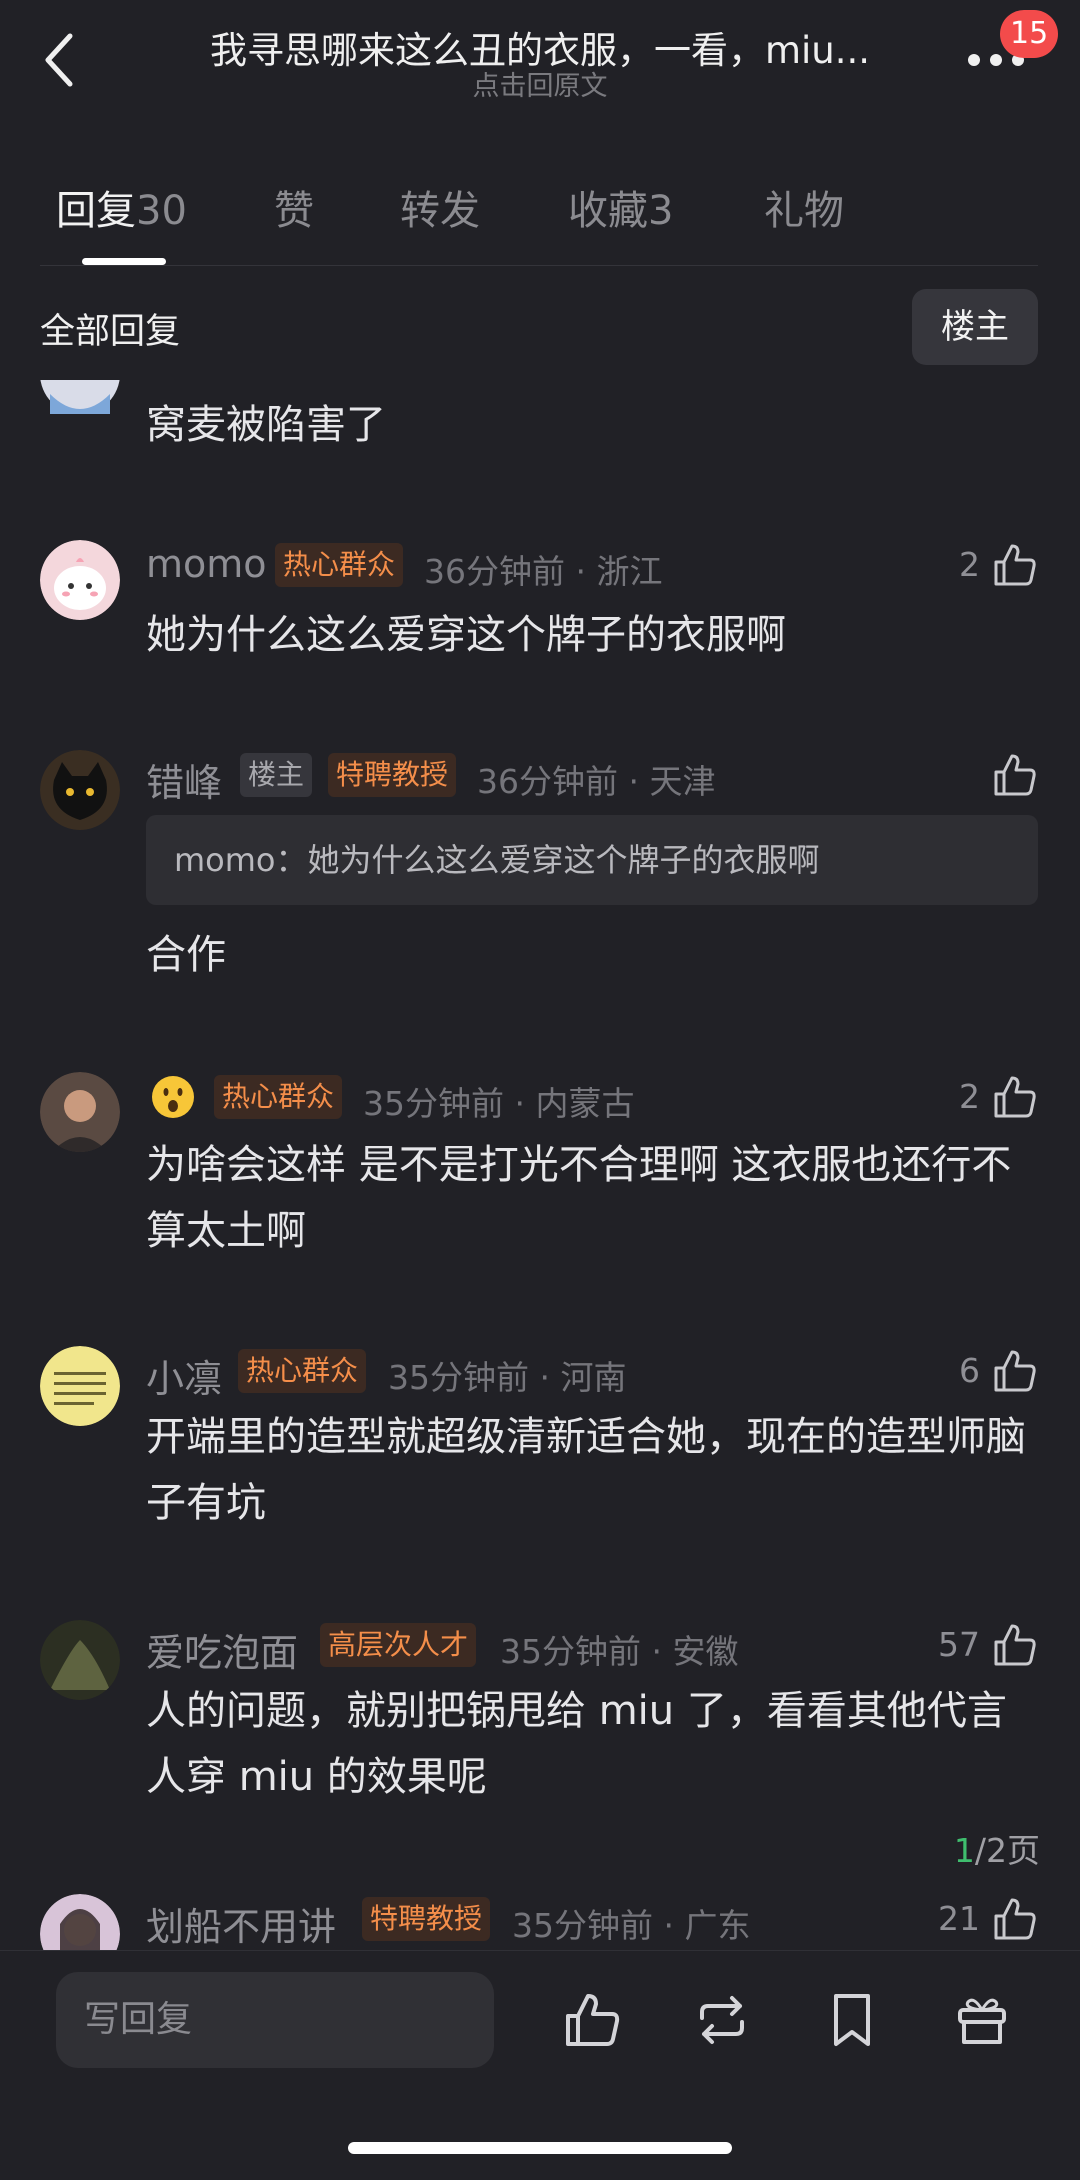  What do you see at coordinates (161, 211) in the screenshot?
I see `tab-count: 30` at bounding box center [161, 211].